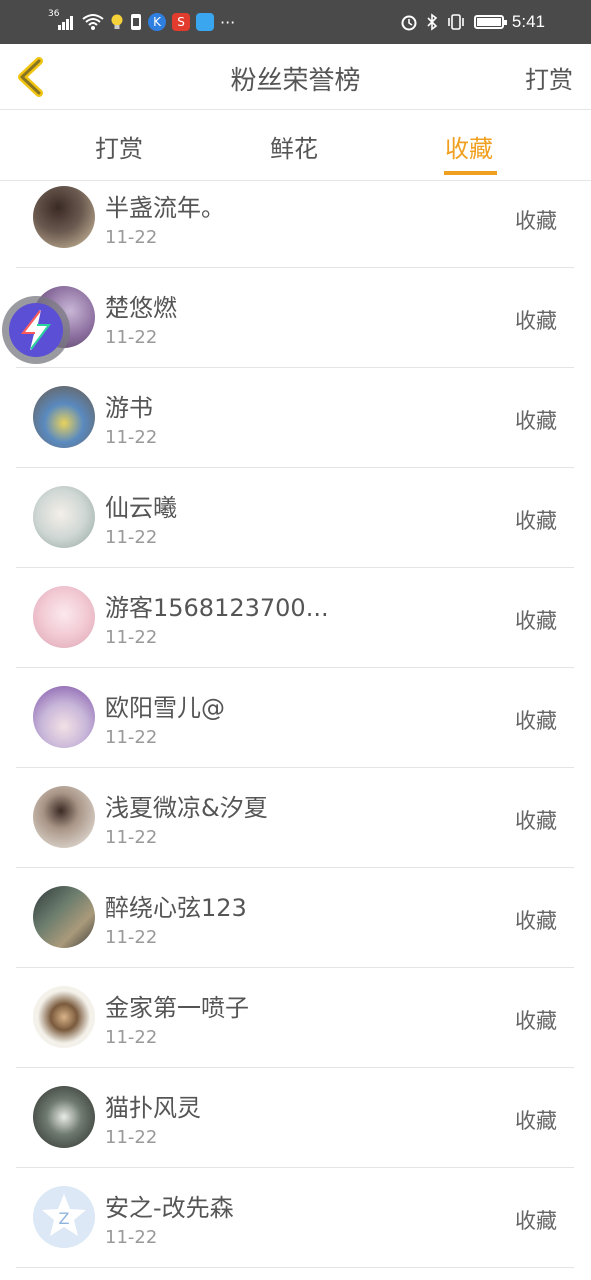 This screenshot has height=1280, width=591. Describe the element at coordinates (295, 918) in the screenshot. I see `list-item: 醉绕心弦123 11-22 收藏` at that location.